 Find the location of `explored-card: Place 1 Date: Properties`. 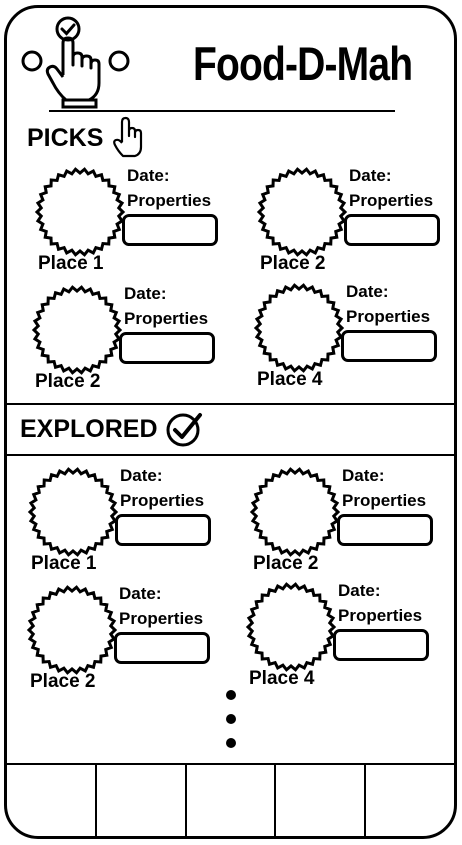

explored-card: Place 1 Date: Properties is located at coordinates (137, 523).